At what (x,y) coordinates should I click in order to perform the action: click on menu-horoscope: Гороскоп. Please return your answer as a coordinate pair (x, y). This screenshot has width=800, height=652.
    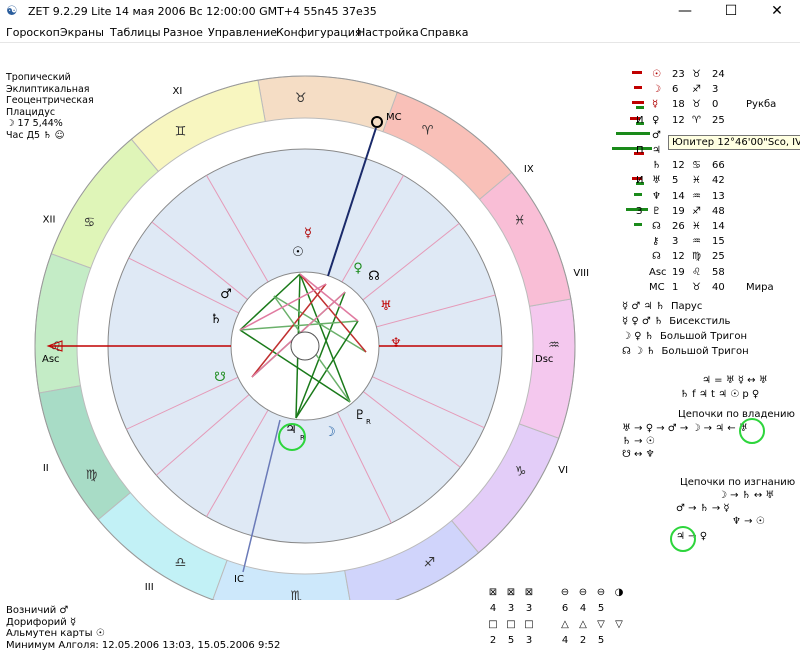
    Looking at the image, I should click on (33, 32).